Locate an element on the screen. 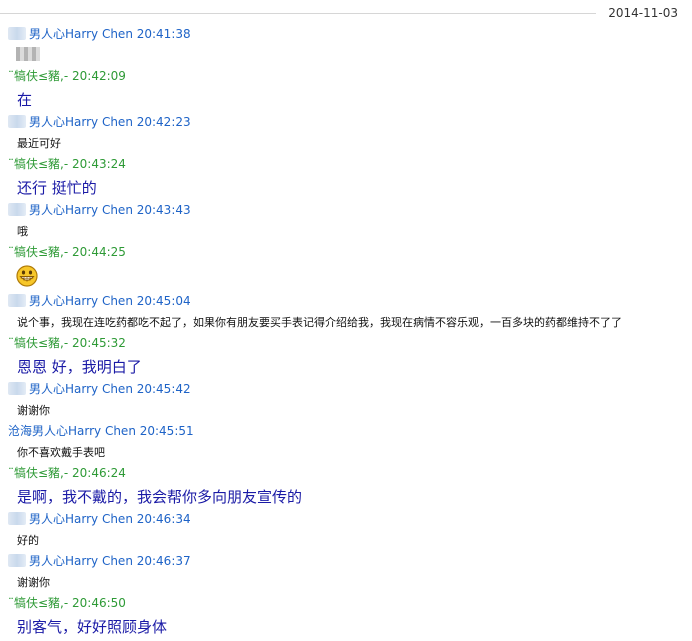  date-divider-line is located at coordinates (298, 13).